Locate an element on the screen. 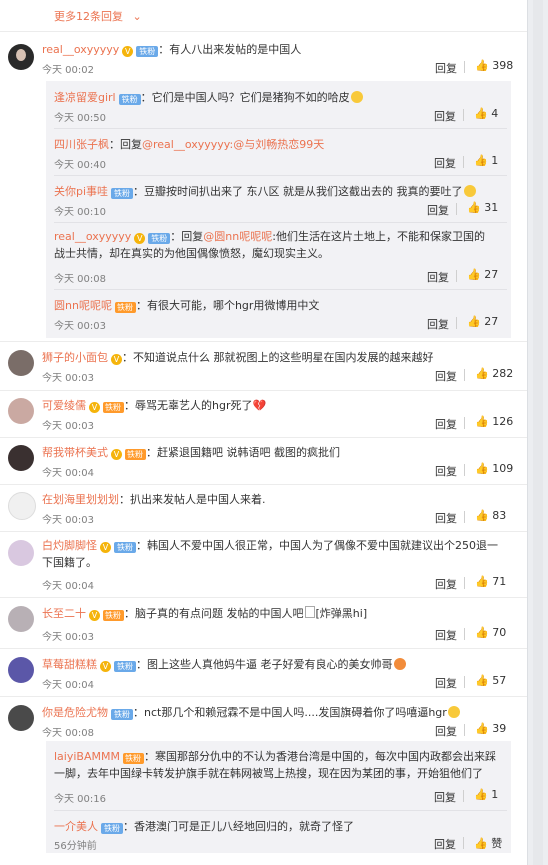  username-link: laiyiBAMMM is located at coordinates (87, 756).